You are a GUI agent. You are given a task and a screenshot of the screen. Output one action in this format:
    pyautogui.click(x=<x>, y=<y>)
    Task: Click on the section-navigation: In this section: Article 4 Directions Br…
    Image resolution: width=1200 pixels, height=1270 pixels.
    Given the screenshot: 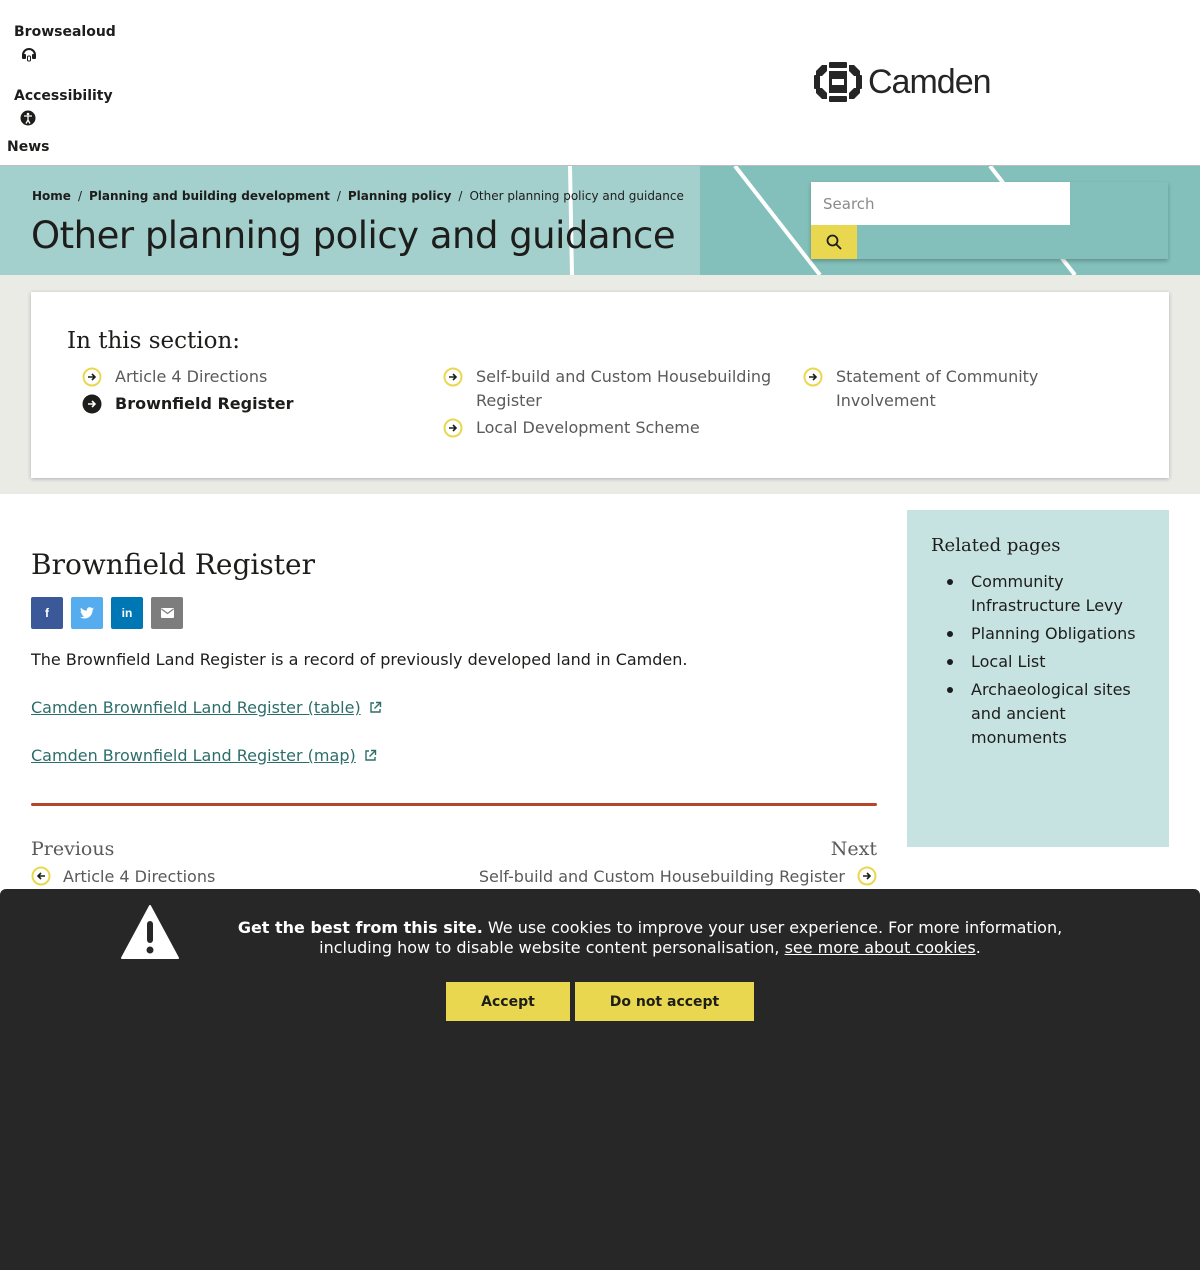 What is the action you would take?
    pyautogui.click(x=600, y=385)
    